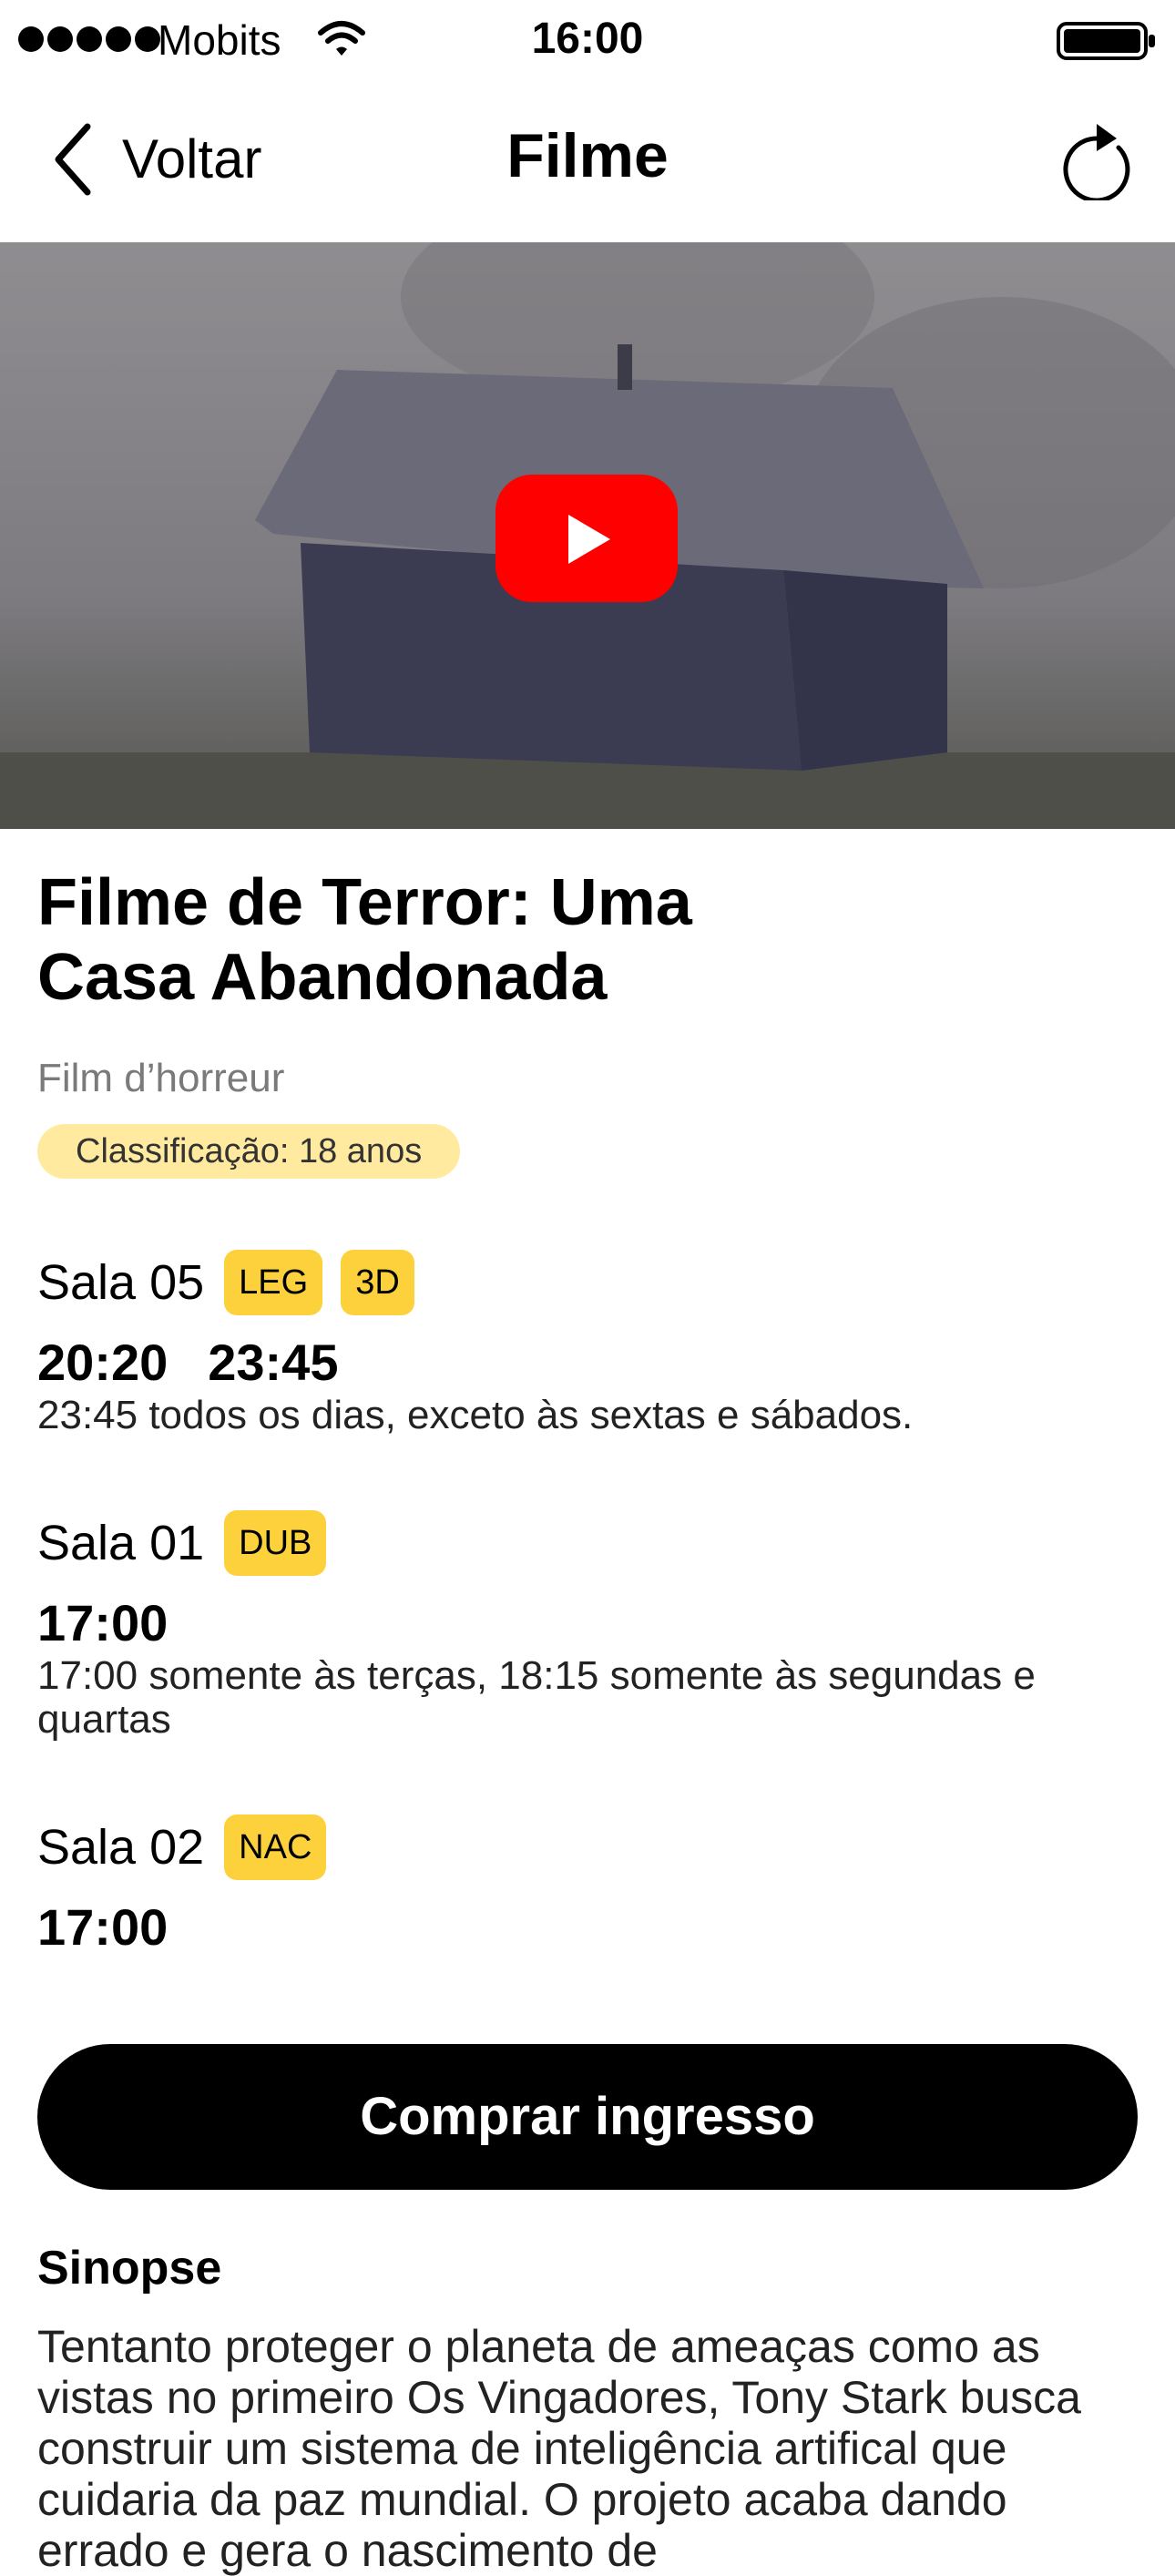  I want to click on battery-icon, so click(1106, 41).